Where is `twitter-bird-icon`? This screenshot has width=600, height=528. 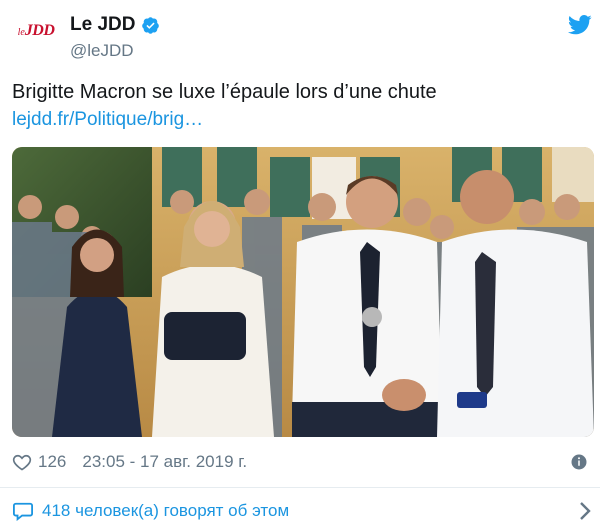 twitter-bird-icon is located at coordinates (580, 25).